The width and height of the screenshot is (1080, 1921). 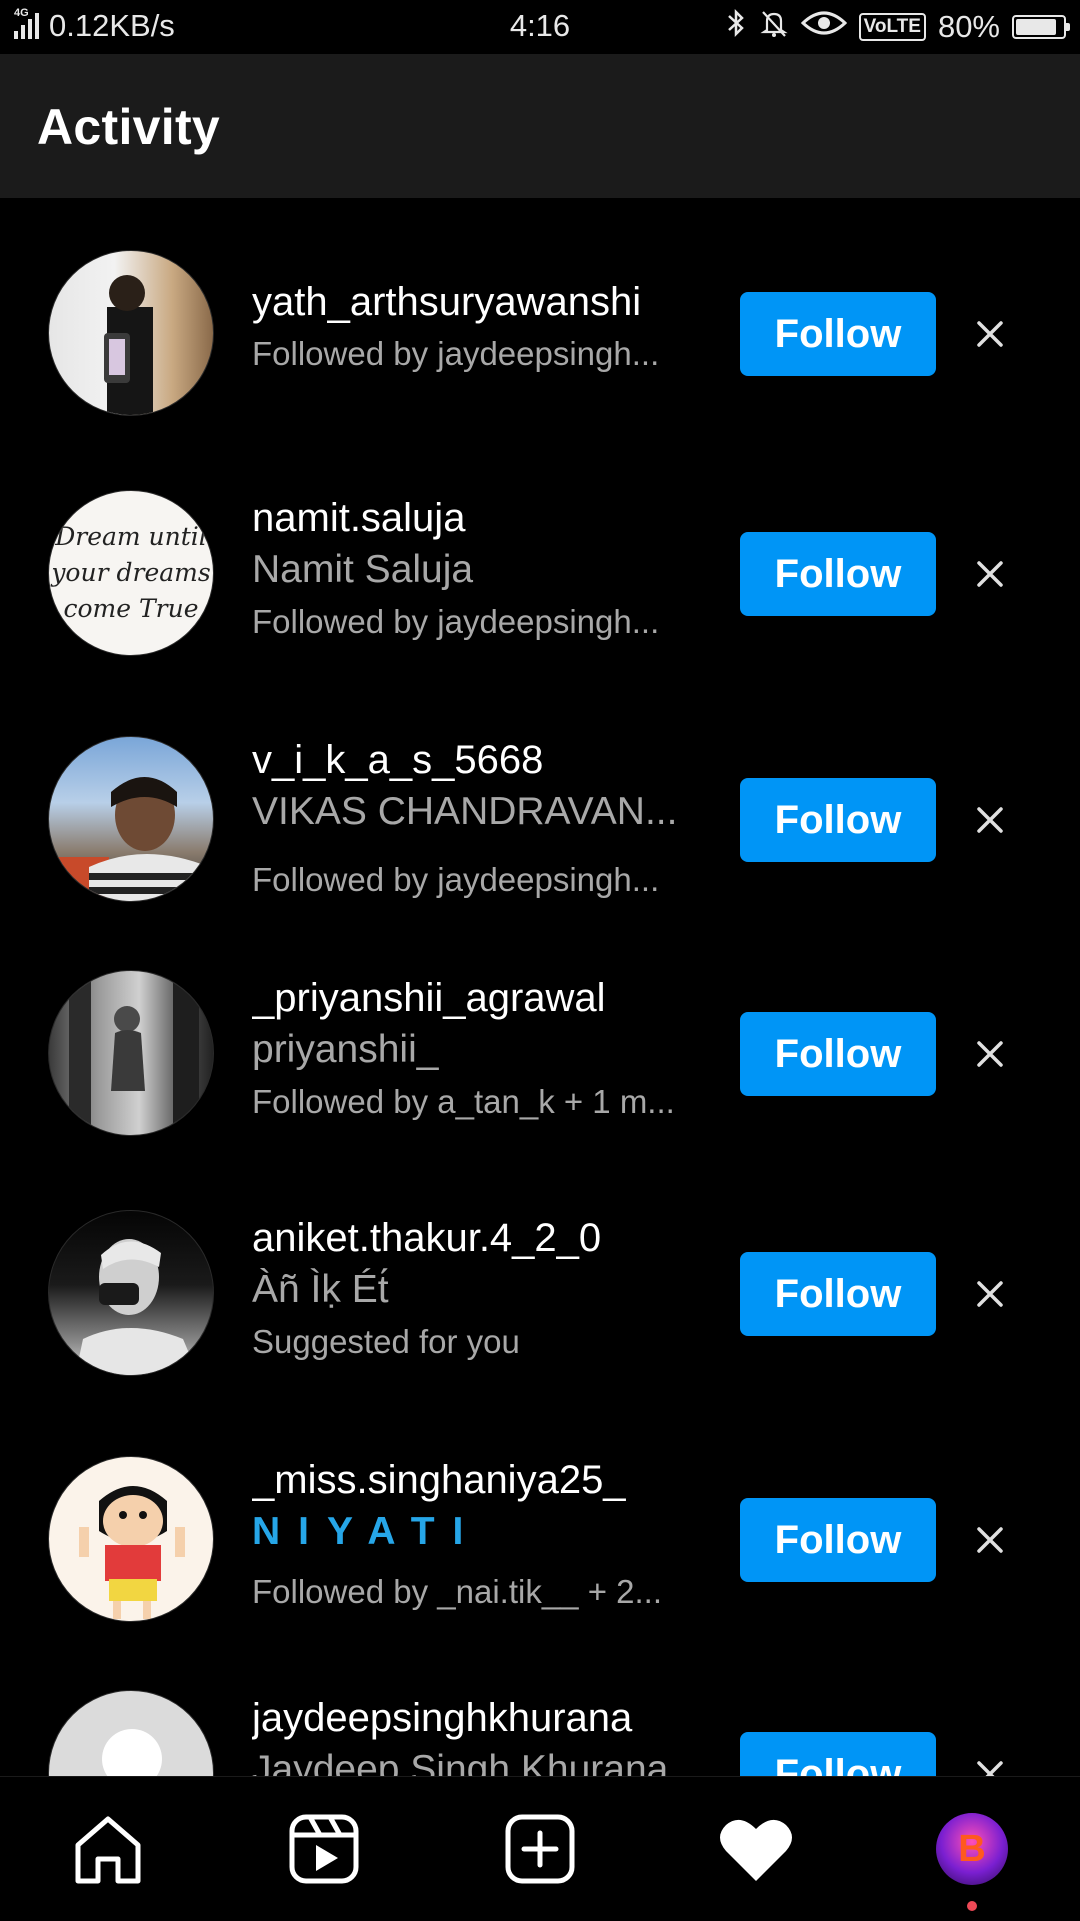 What do you see at coordinates (477, 518) in the screenshot?
I see `username: namit.saluja` at bounding box center [477, 518].